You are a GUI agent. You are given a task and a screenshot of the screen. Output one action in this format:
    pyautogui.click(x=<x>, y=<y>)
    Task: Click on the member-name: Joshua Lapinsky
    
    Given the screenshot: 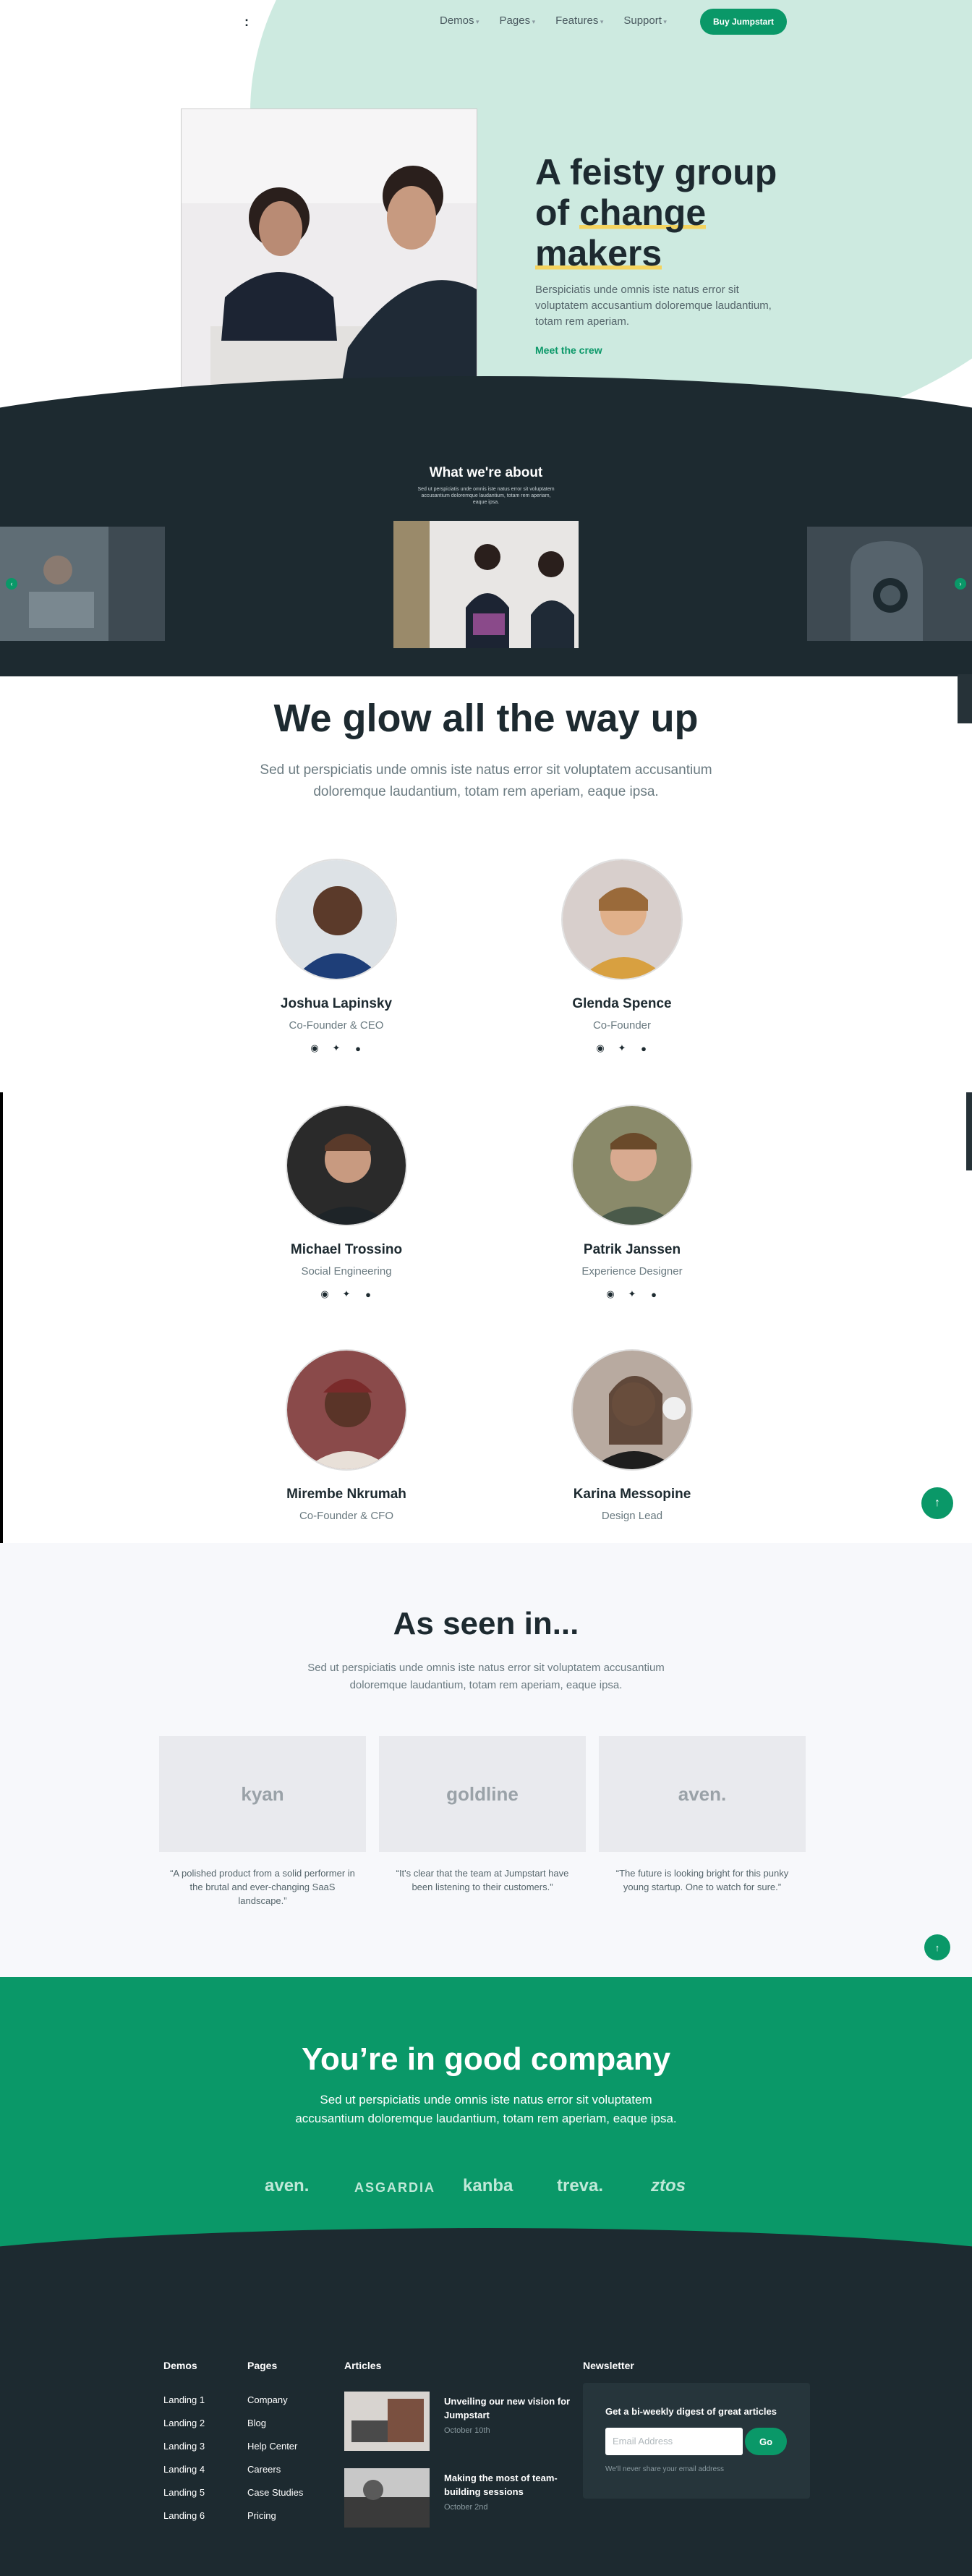 What is the action you would take?
    pyautogui.click(x=336, y=1003)
    